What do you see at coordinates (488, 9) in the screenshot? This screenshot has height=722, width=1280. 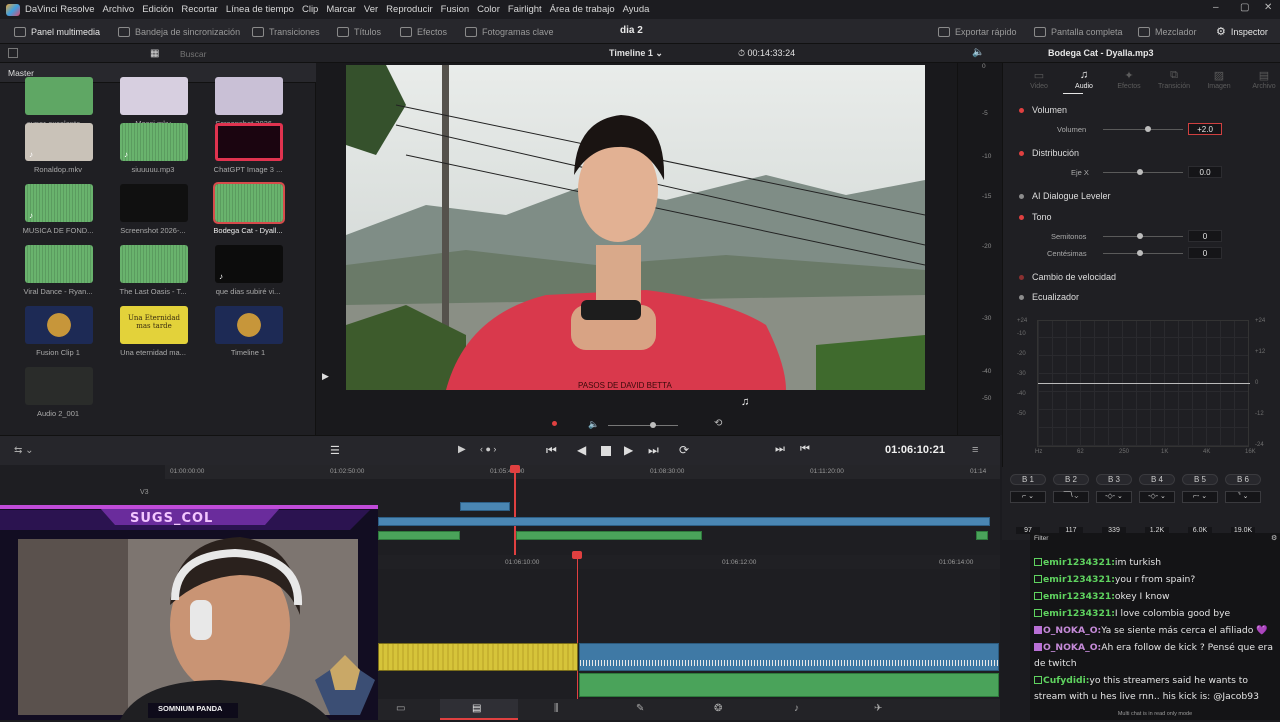 I see `menu-color: Color` at bounding box center [488, 9].